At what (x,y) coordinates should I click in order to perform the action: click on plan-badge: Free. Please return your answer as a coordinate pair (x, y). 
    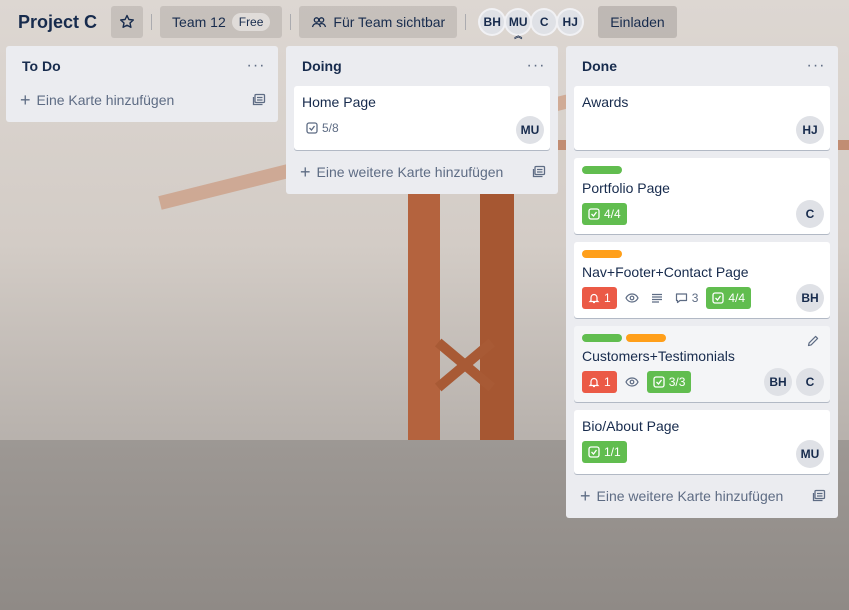
    Looking at the image, I should click on (251, 22).